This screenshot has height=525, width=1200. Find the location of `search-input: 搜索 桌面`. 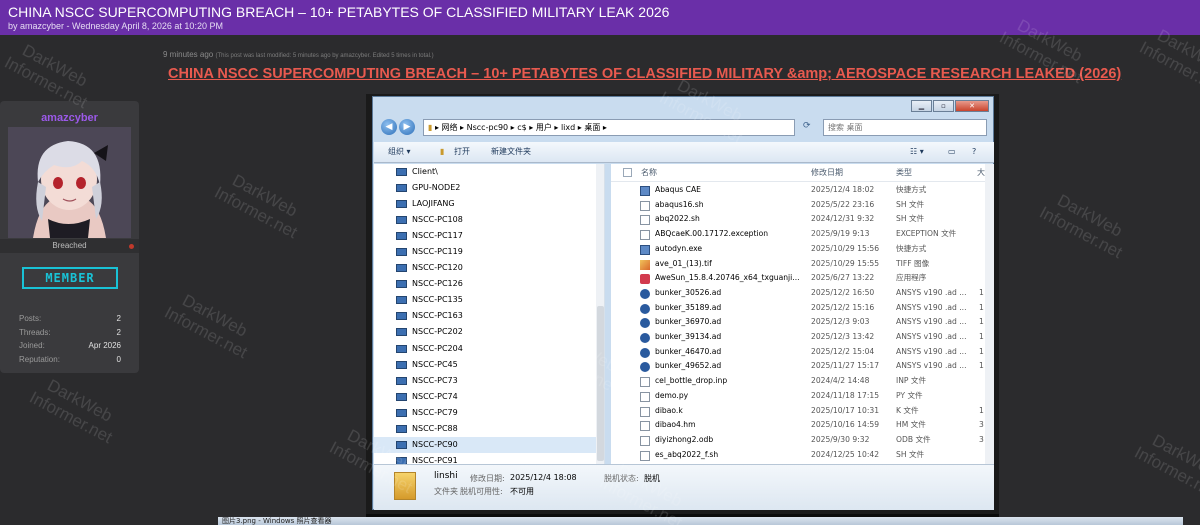

search-input: 搜索 桌面 is located at coordinates (905, 127).